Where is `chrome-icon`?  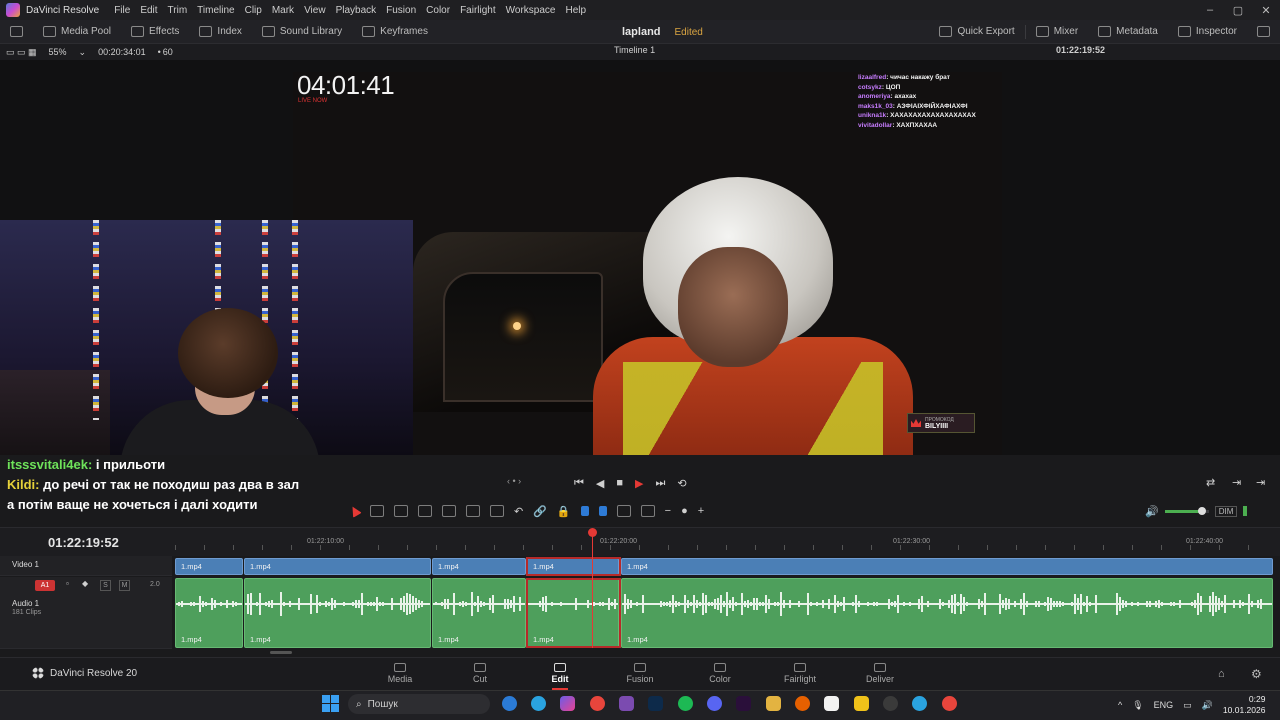 chrome-icon is located at coordinates (949, 703).